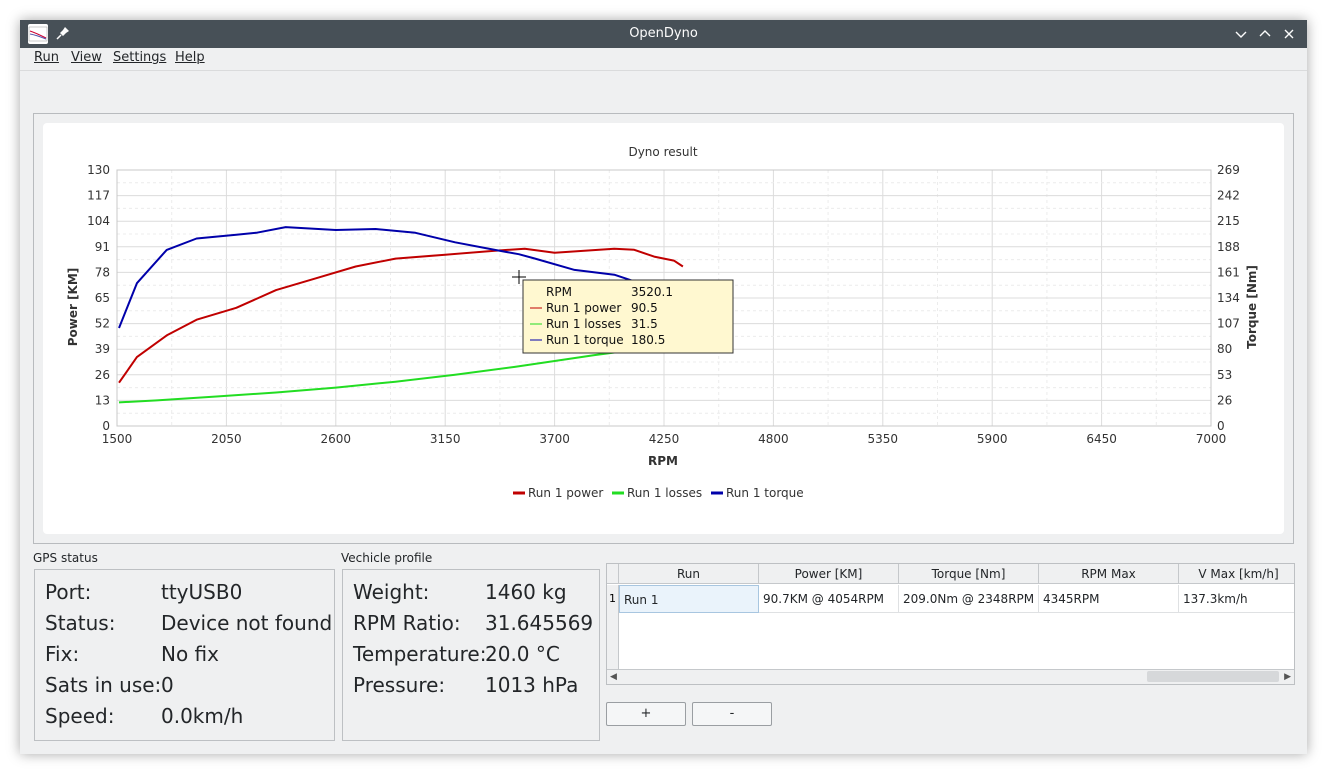 The height and width of the screenshot is (774, 1327). Describe the element at coordinates (950, 676) in the screenshot. I see `horizontal-scrollbar: ◀ ▶` at that location.